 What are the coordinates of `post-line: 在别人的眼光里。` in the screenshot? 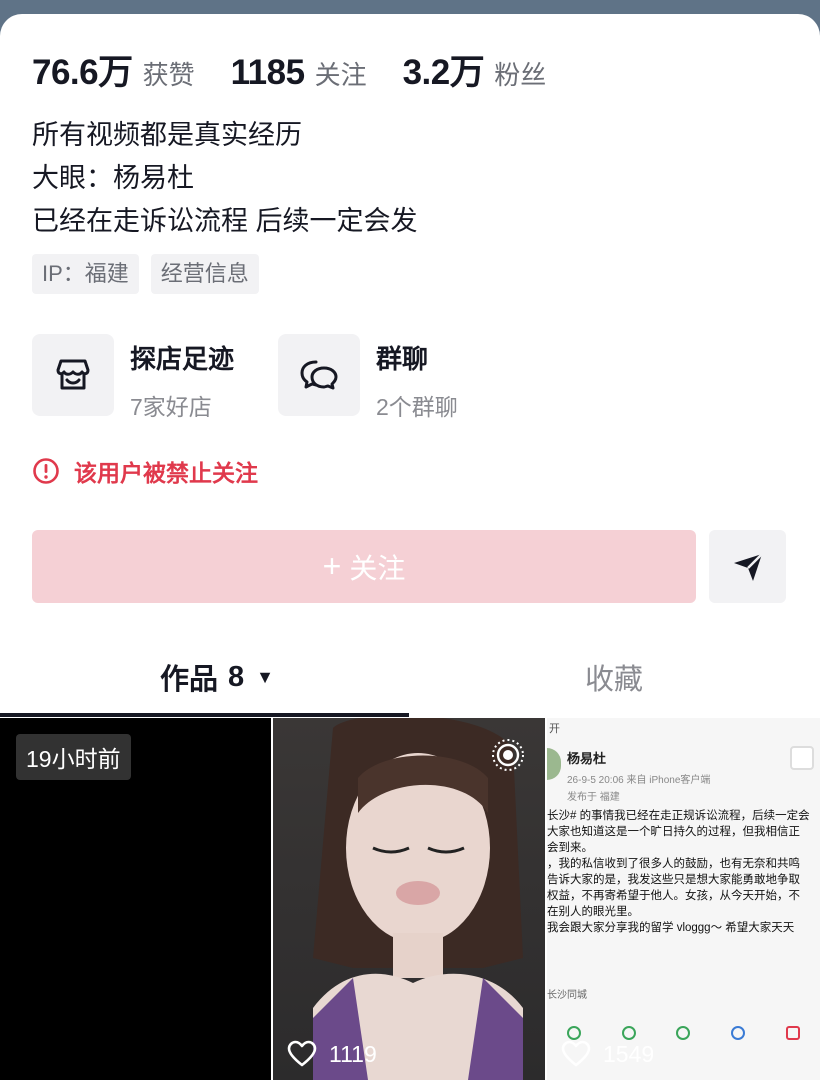 It's located at (593, 912).